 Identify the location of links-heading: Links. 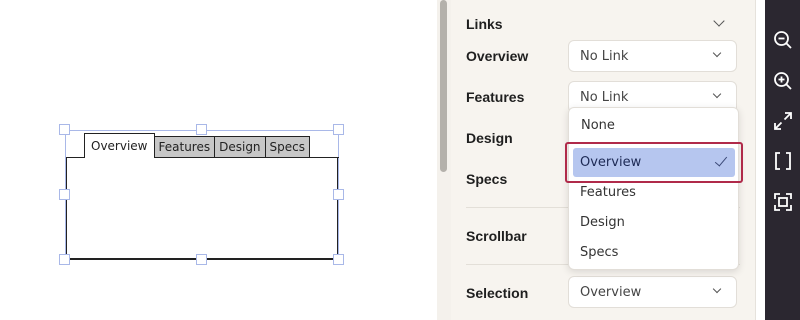
(484, 24).